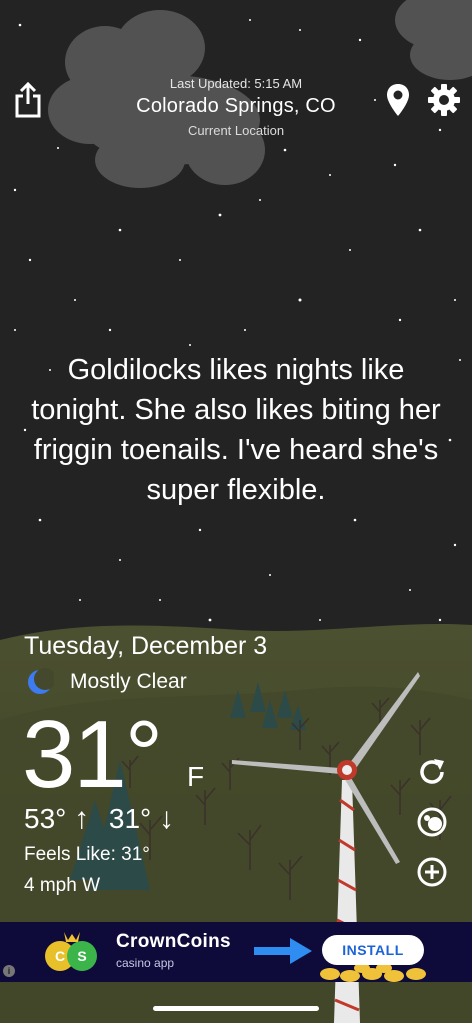 The width and height of the screenshot is (472, 1023). I want to click on ad-brand: CrownCoins, so click(173, 941).